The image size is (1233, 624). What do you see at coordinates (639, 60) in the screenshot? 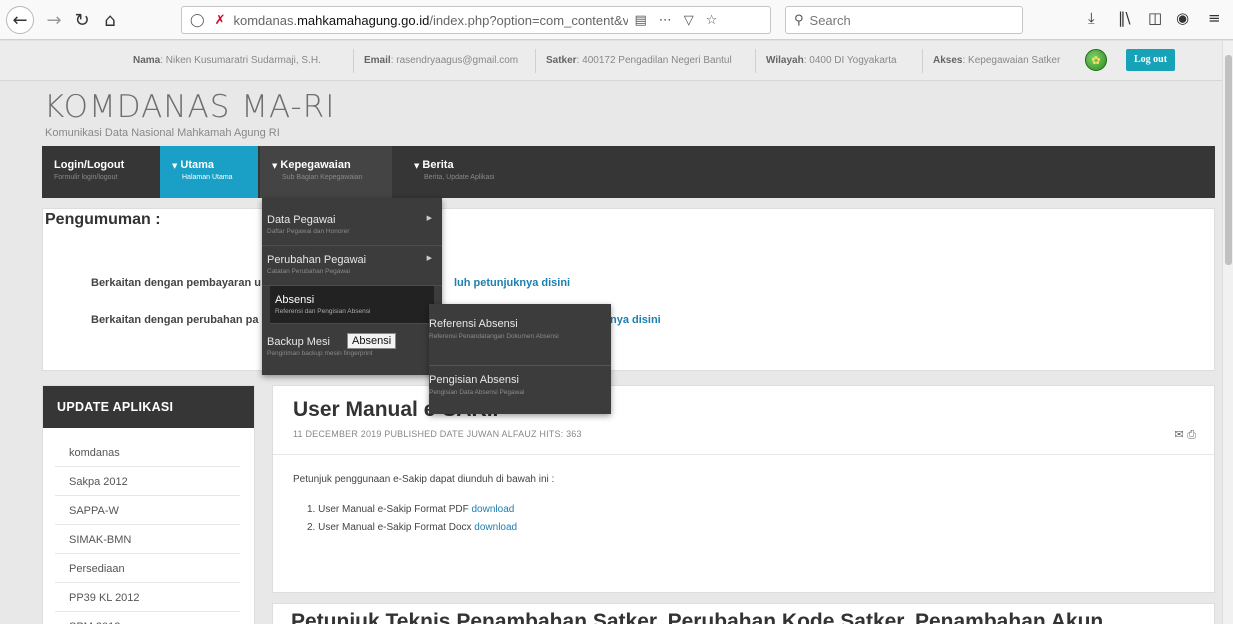
I see `user-satker: Satker: 400172 Pengadilan Negeri Bantul` at bounding box center [639, 60].